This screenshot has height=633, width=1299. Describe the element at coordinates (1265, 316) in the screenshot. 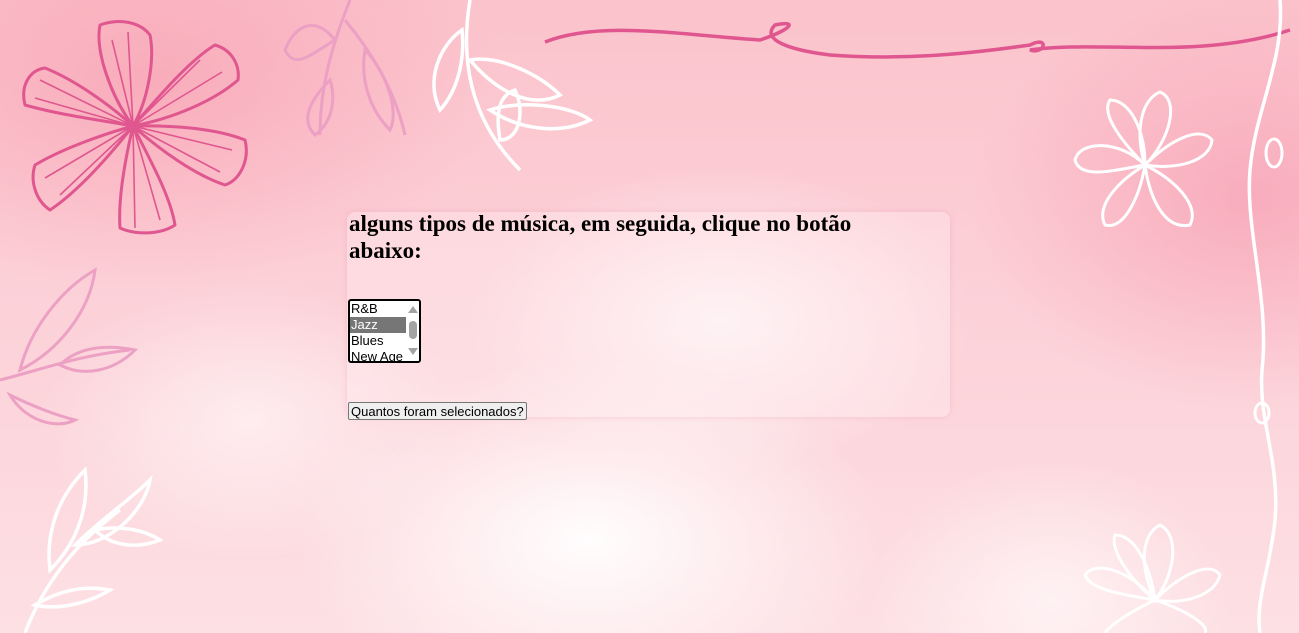

I see `white-vine-icon` at that location.